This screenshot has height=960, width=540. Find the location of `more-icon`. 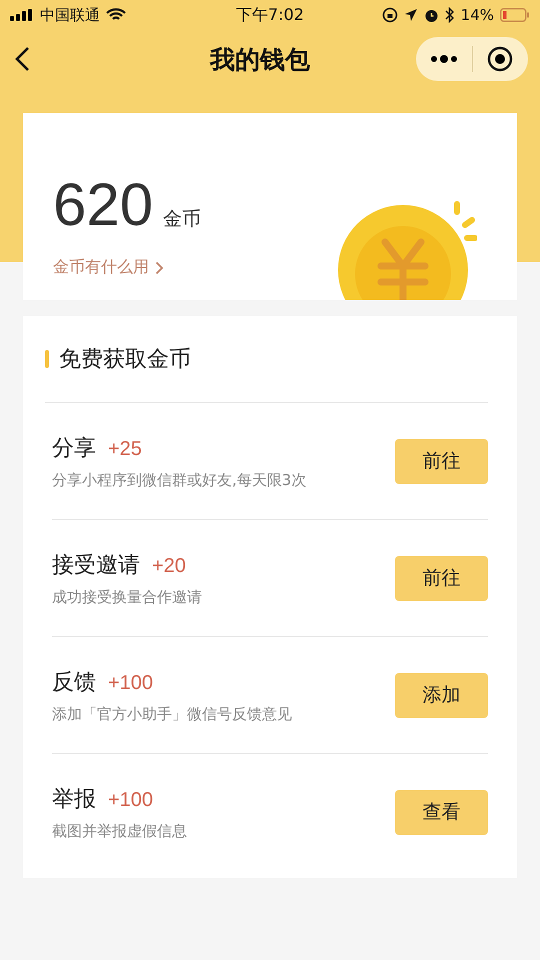

more-icon is located at coordinates (443, 59).